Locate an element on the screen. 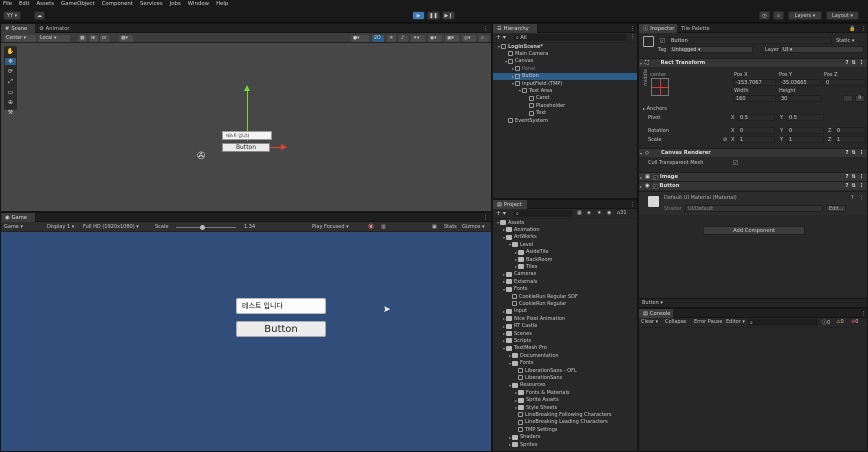 The width and height of the screenshot is (868, 452). scale-y-field: 1 is located at coordinates (805, 139).